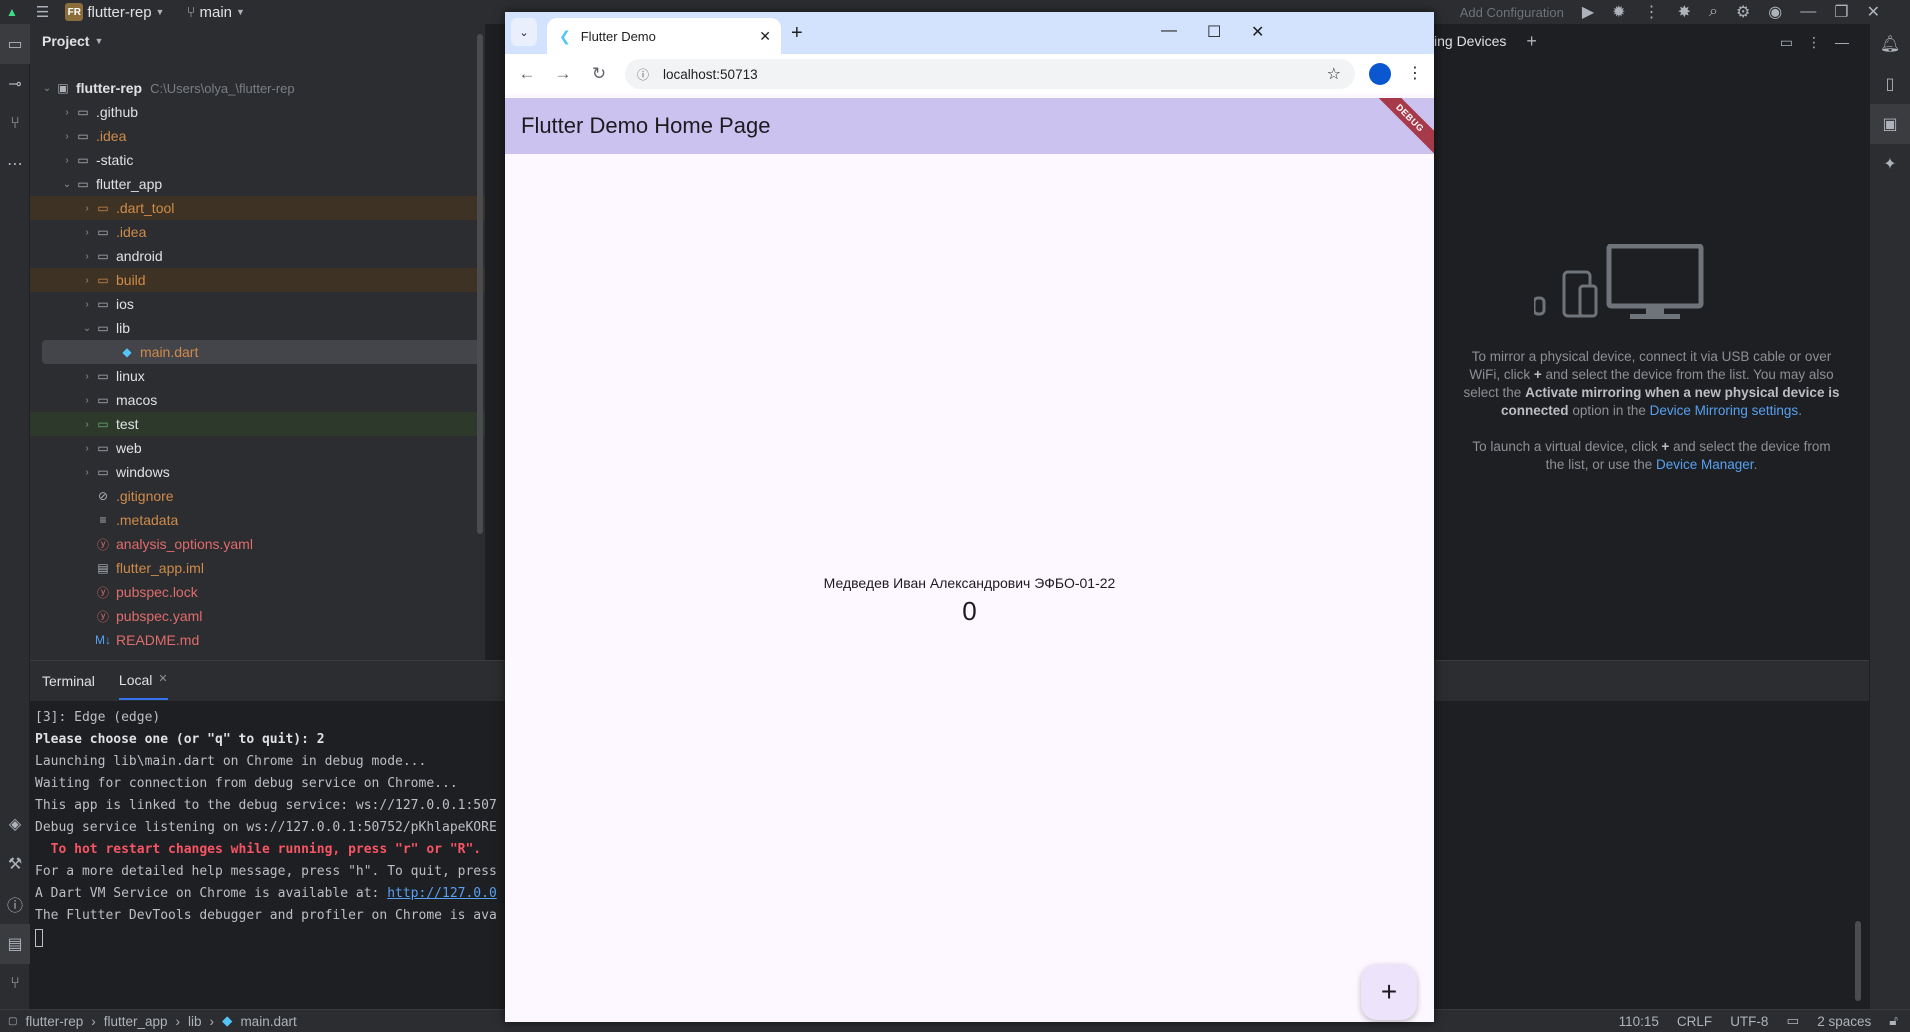 This screenshot has height=1032, width=1910. Describe the element at coordinates (1890, 44) in the screenshot. I see `notifications-icon: 🔔︎` at that location.